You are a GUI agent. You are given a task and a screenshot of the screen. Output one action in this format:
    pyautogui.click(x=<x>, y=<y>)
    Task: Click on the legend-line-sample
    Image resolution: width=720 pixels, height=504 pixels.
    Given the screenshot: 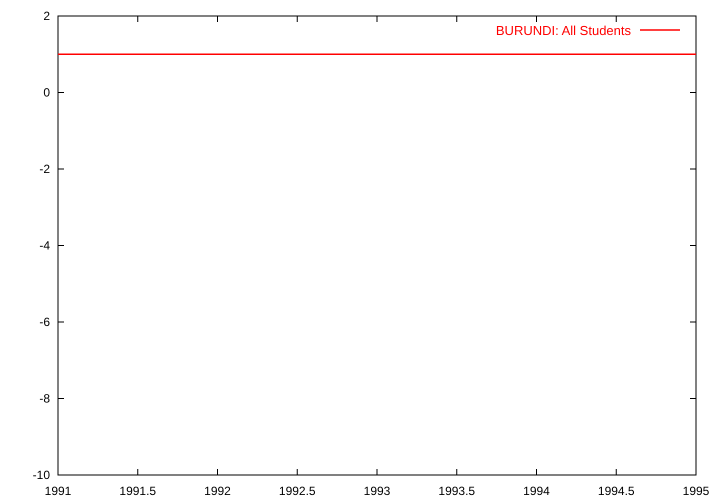 What is the action you would take?
    pyautogui.click(x=660, y=30)
    